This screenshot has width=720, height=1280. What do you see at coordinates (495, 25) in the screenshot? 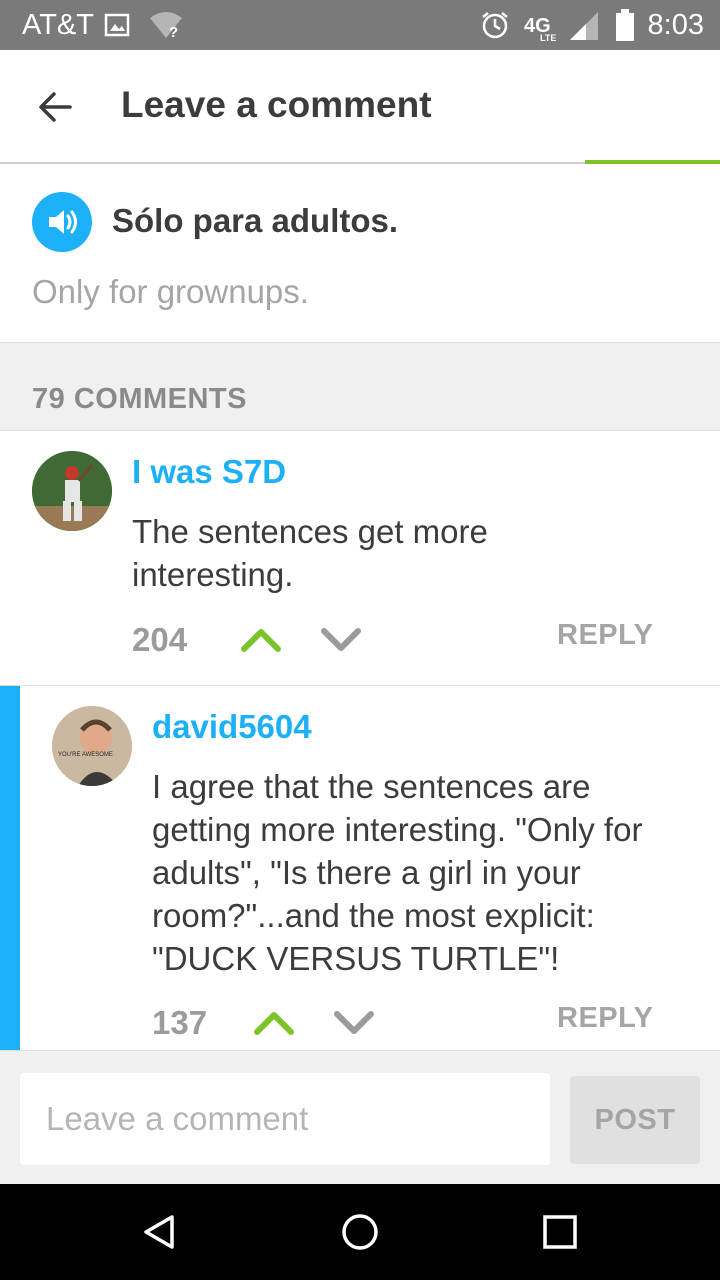
I see `alarm-icon` at bounding box center [495, 25].